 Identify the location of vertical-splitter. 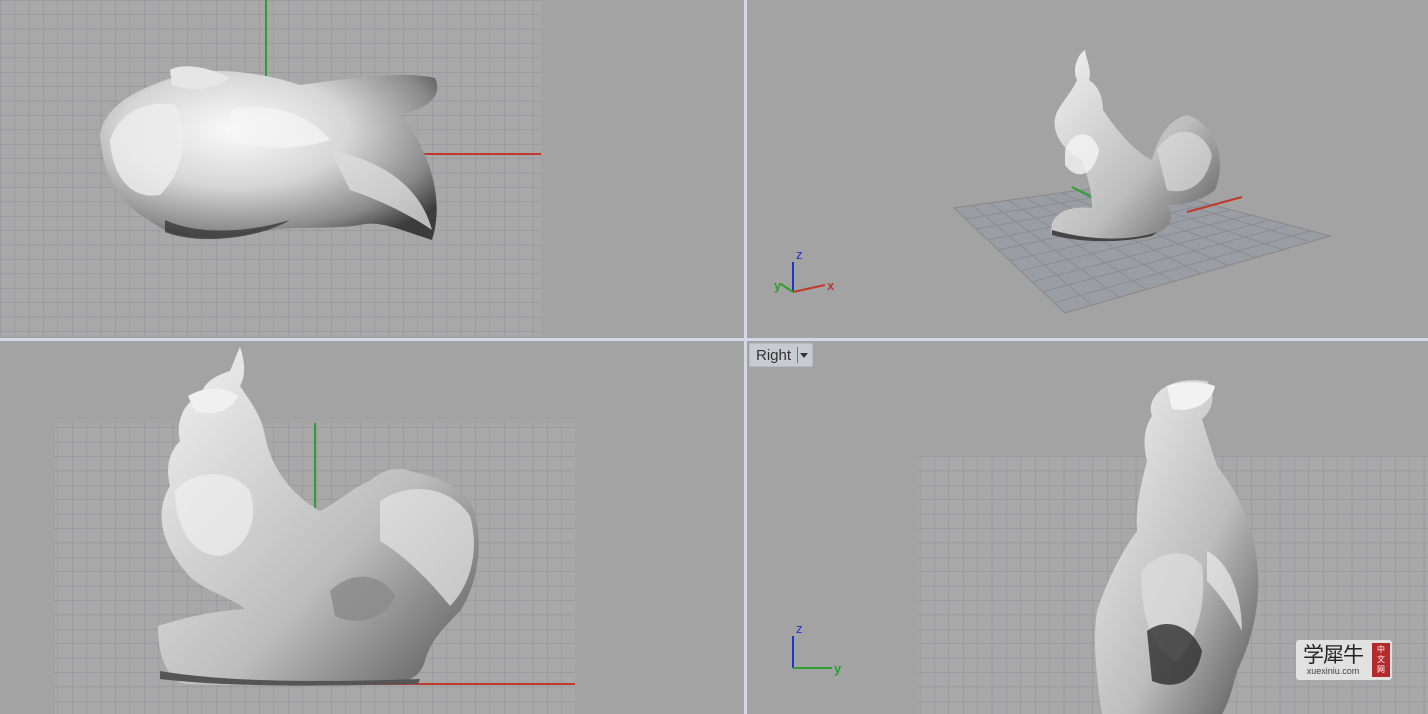
(745, 357).